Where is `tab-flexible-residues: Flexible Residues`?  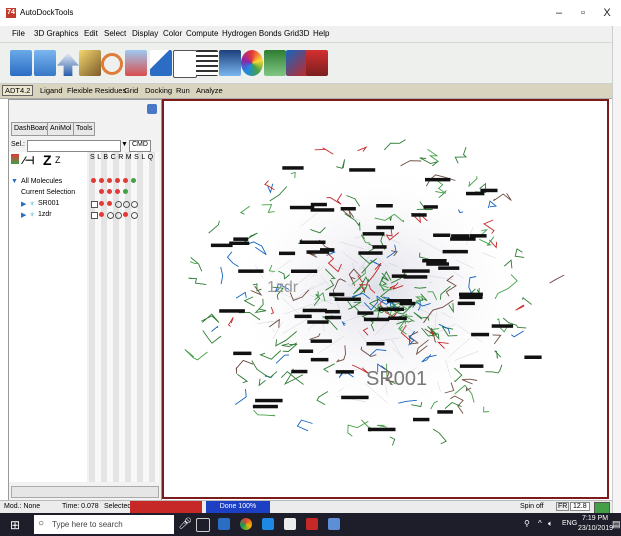
tab-flexible-residues: Flexible Residues is located at coordinates (96, 90).